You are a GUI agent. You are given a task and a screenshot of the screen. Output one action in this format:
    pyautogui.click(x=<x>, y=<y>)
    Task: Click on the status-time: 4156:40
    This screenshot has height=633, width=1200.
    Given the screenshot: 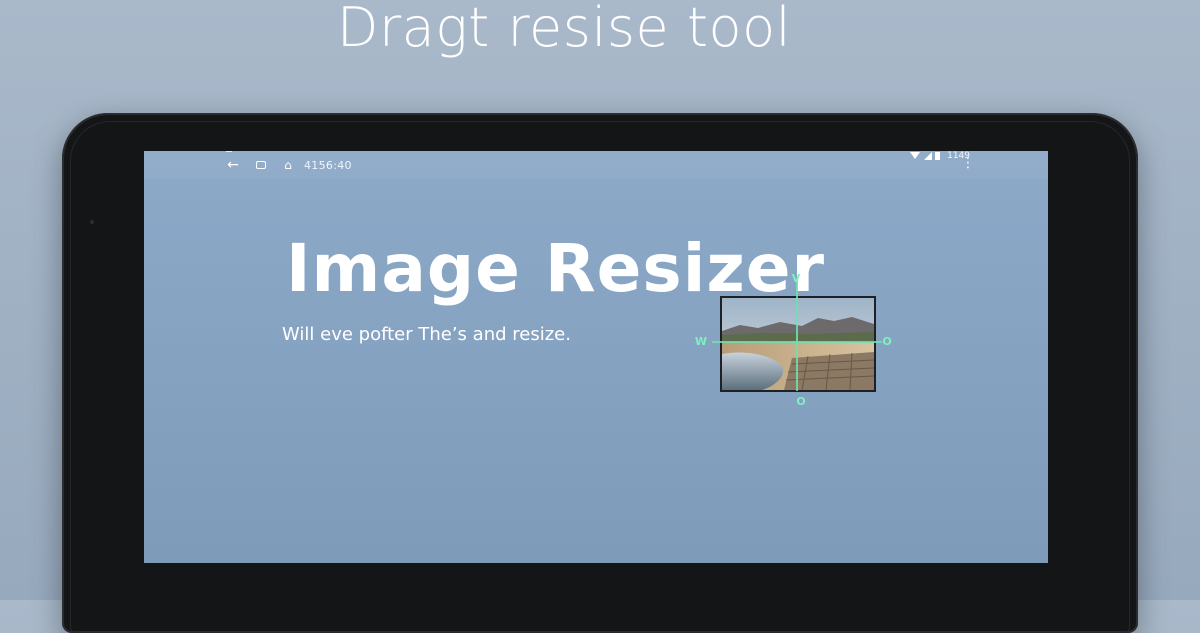 What is the action you would take?
    pyautogui.click(x=328, y=165)
    